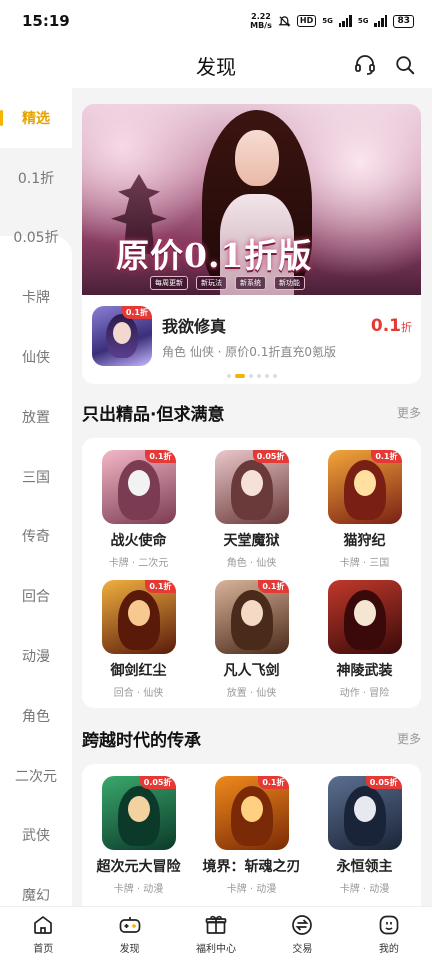  I want to click on game-tags: 卡牌 · 二次元, so click(138, 563).